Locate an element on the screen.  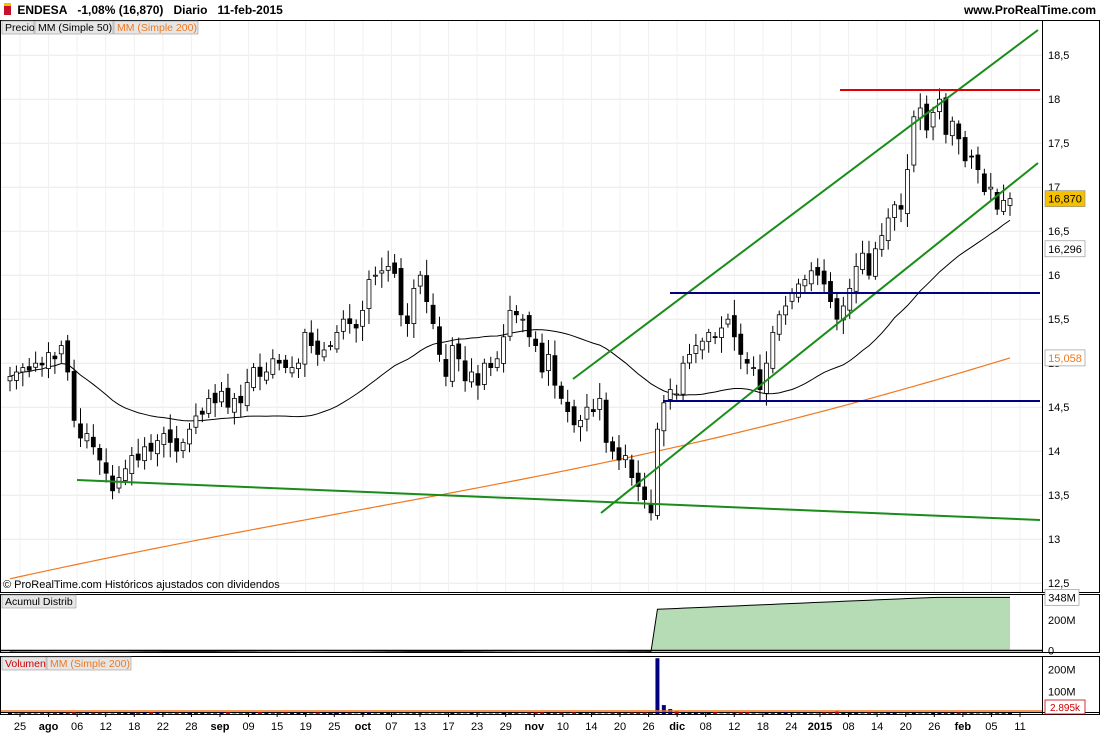
volume-bars is located at coordinates (521, 686).